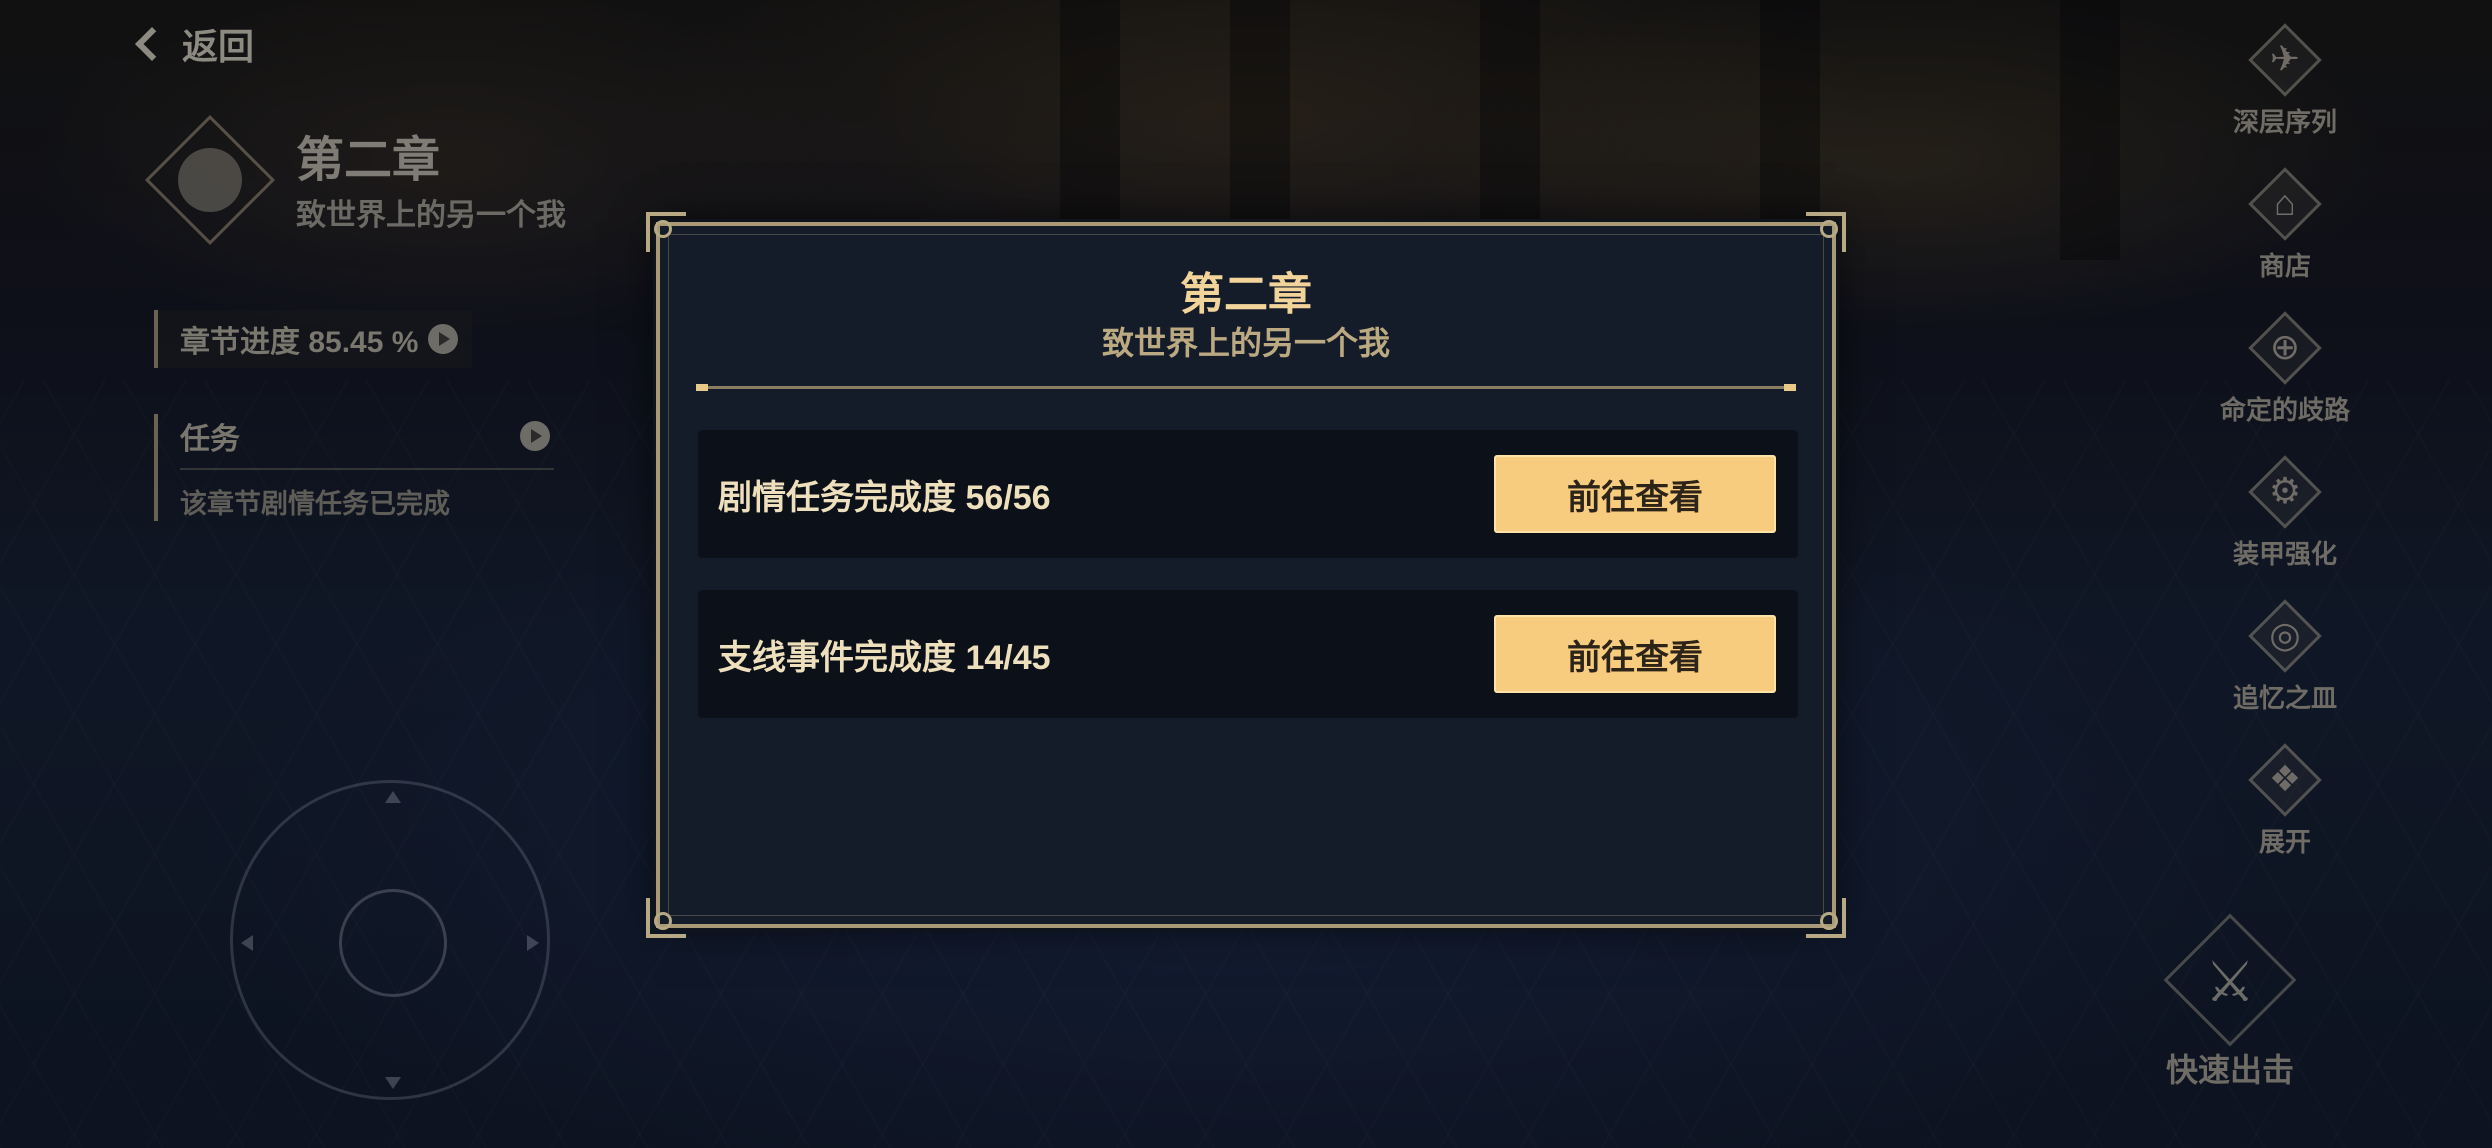  What do you see at coordinates (884, 657) in the screenshot?
I see `side-event-progress: 支线事件完成度 14/45` at bounding box center [884, 657].